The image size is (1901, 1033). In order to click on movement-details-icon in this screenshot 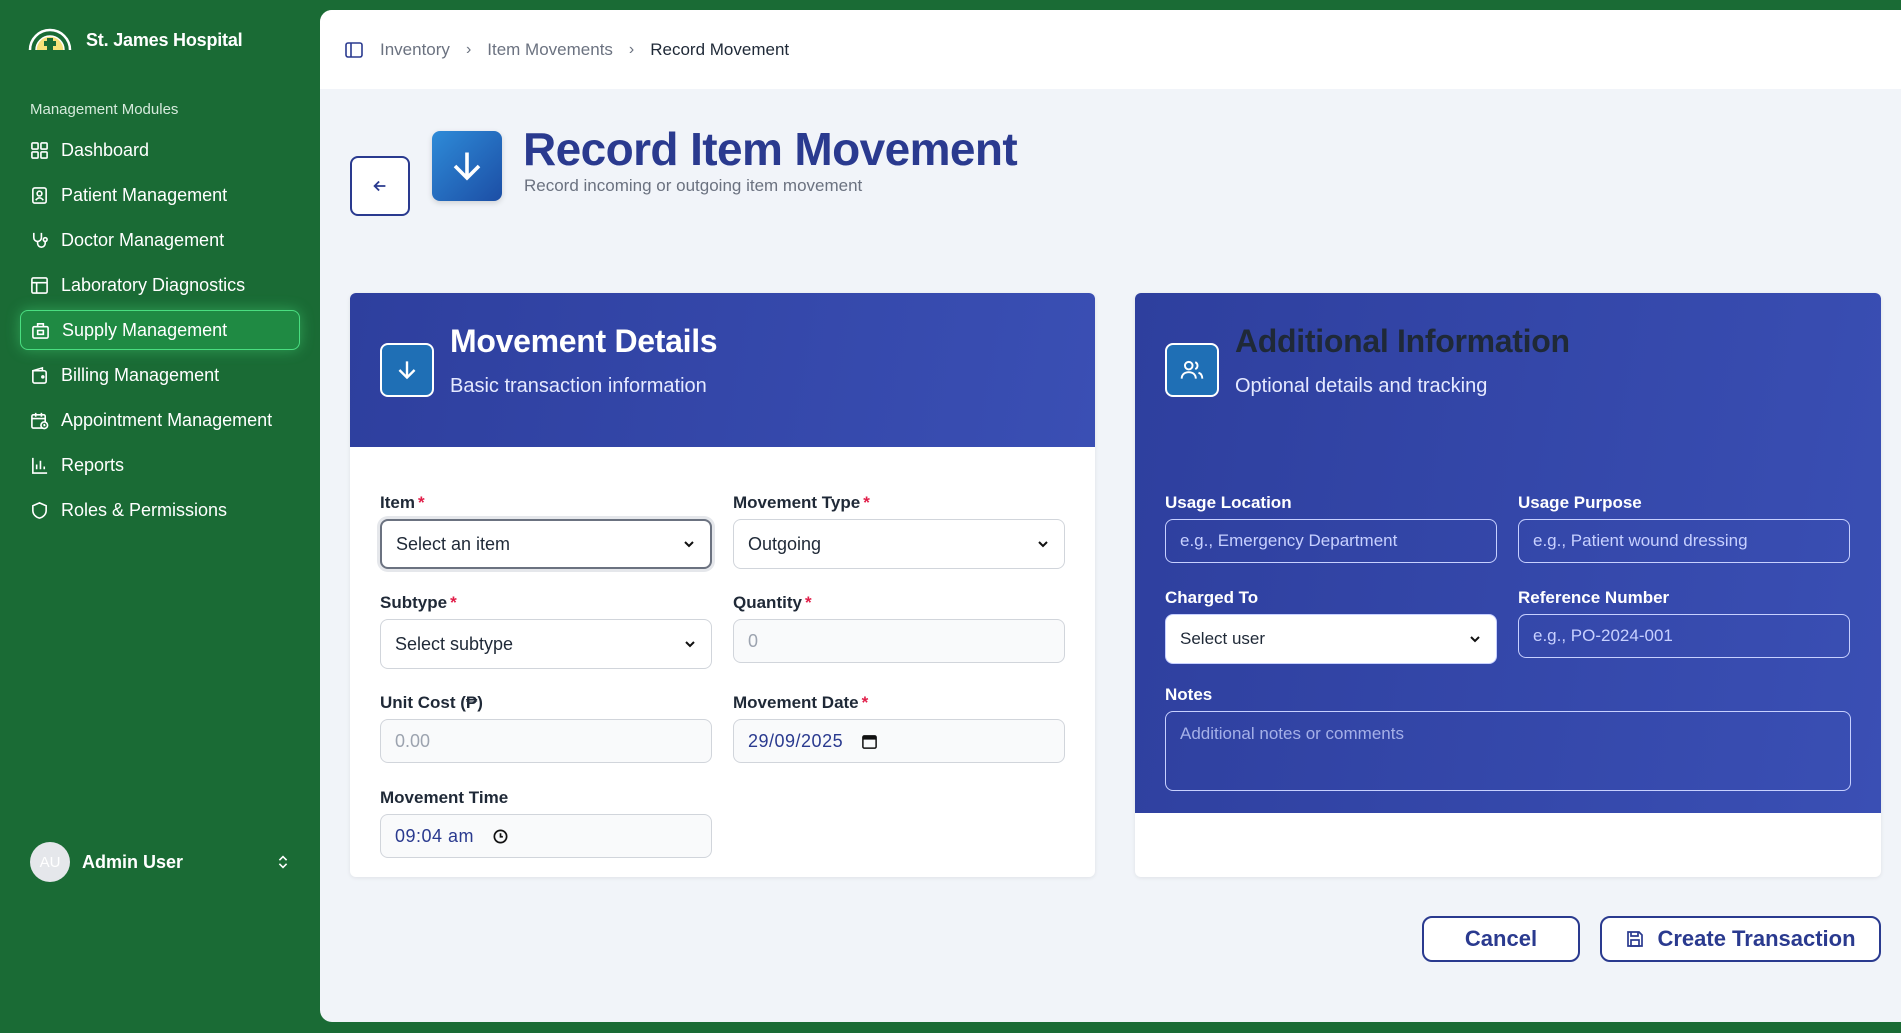, I will do `click(407, 370)`.